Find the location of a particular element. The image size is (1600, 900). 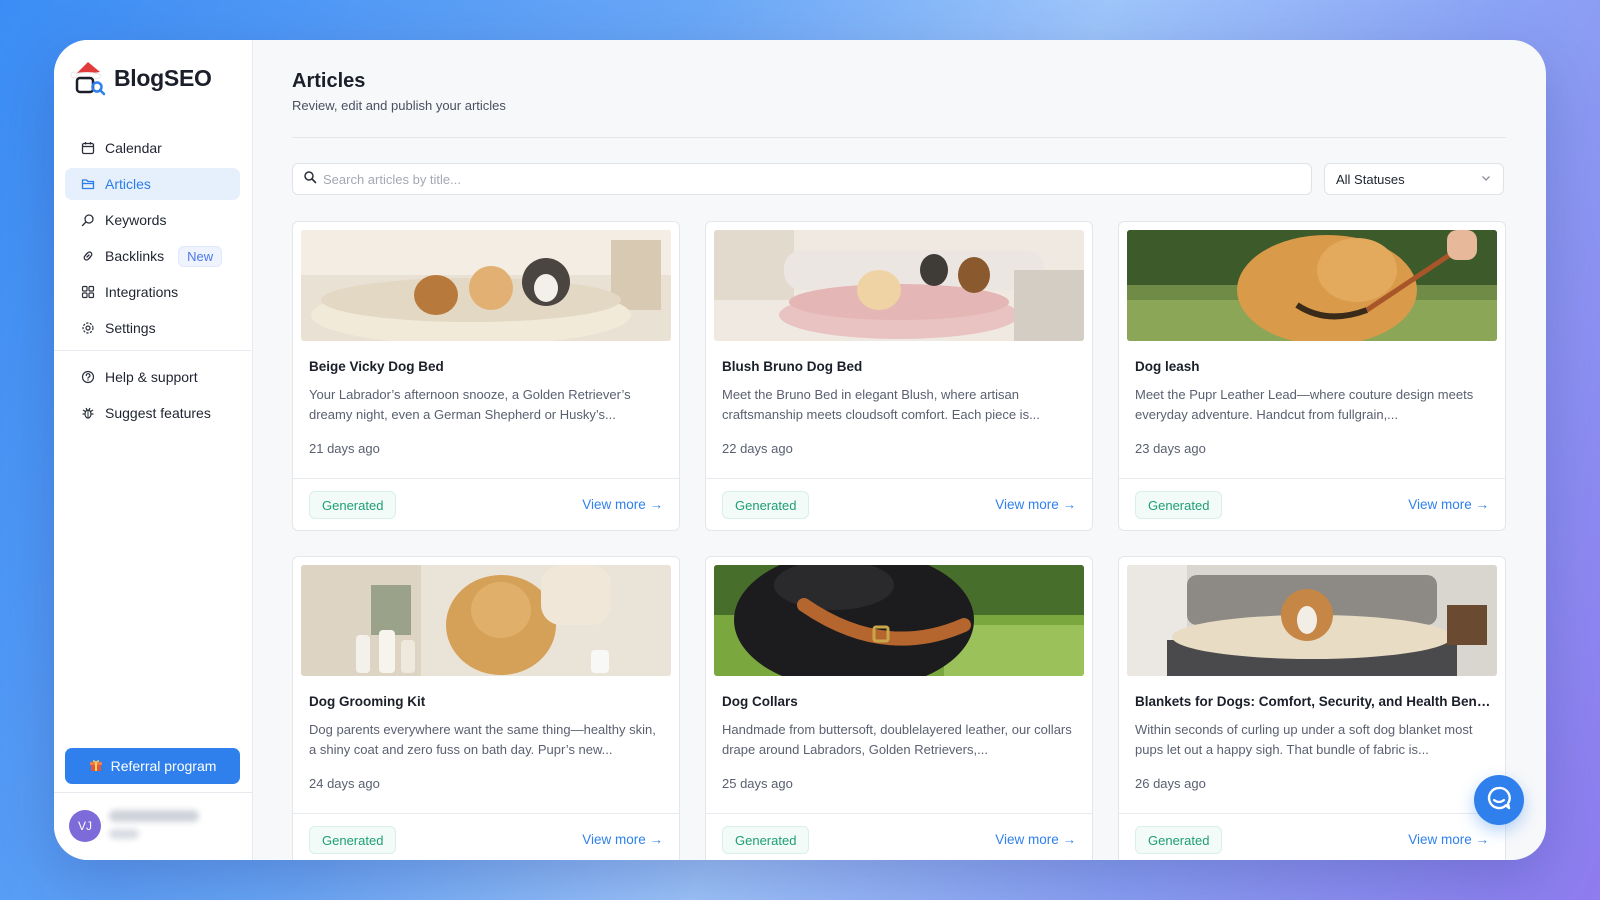

avatar: VJ is located at coordinates (85, 826).